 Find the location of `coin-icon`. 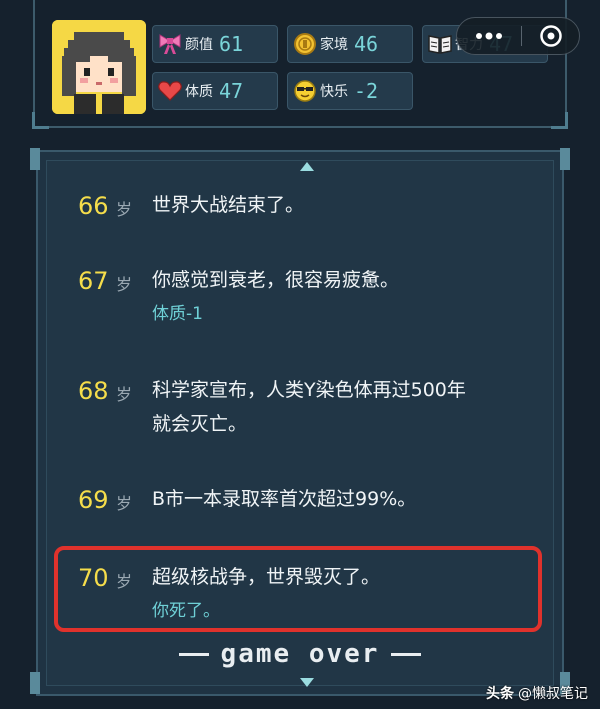

coin-icon is located at coordinates (305, 44).